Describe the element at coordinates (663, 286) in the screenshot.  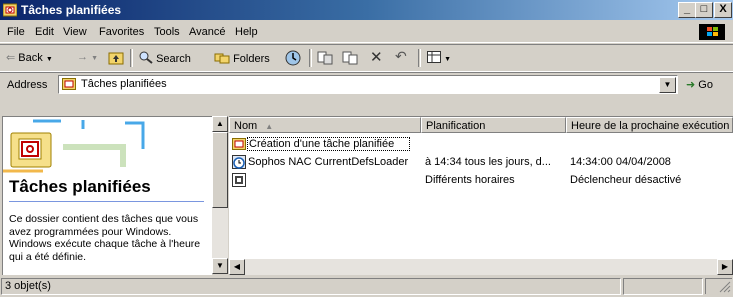
I see `status-panel` at that location.